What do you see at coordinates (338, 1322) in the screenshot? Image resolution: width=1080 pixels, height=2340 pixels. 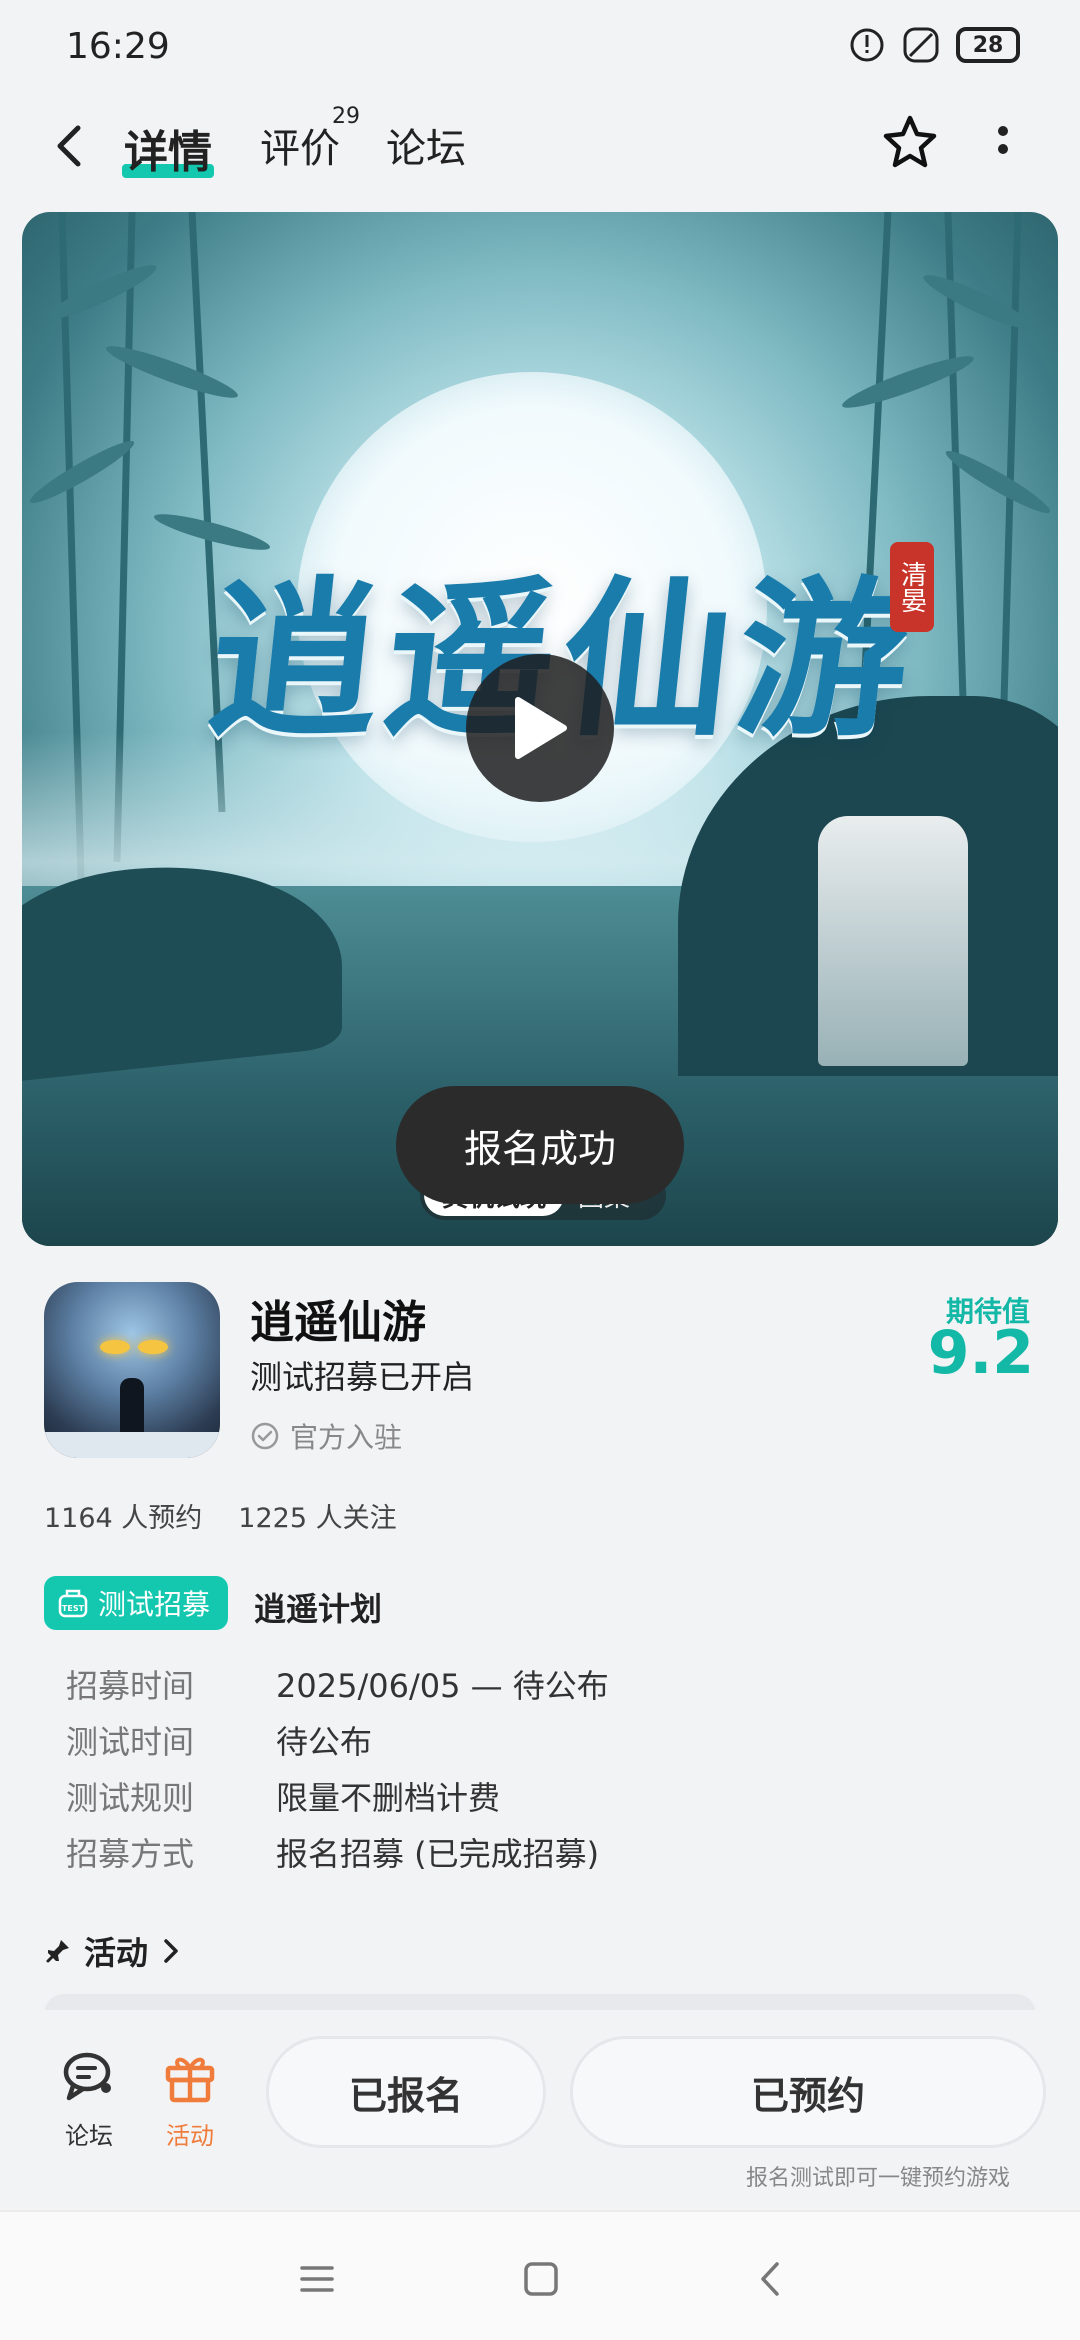 I see `game-title: 逍遥仙游` at bounding box center [338, 1322].